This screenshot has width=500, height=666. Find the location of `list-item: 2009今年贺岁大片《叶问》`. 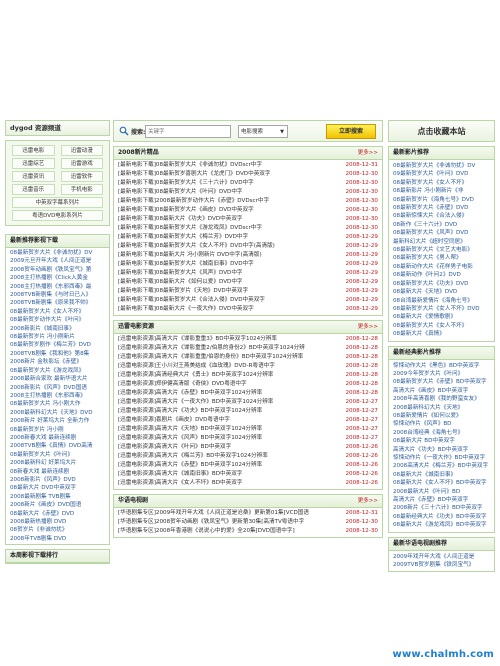

list-item: 2009今年贺岁大片《叶问》 is located at coordinates (441, 374).